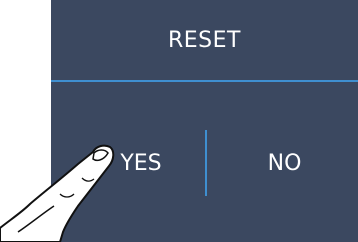 Image resolution: width=358 pixels, height=242 pixels. I want to click on no-button: NO, so click(284, 163).